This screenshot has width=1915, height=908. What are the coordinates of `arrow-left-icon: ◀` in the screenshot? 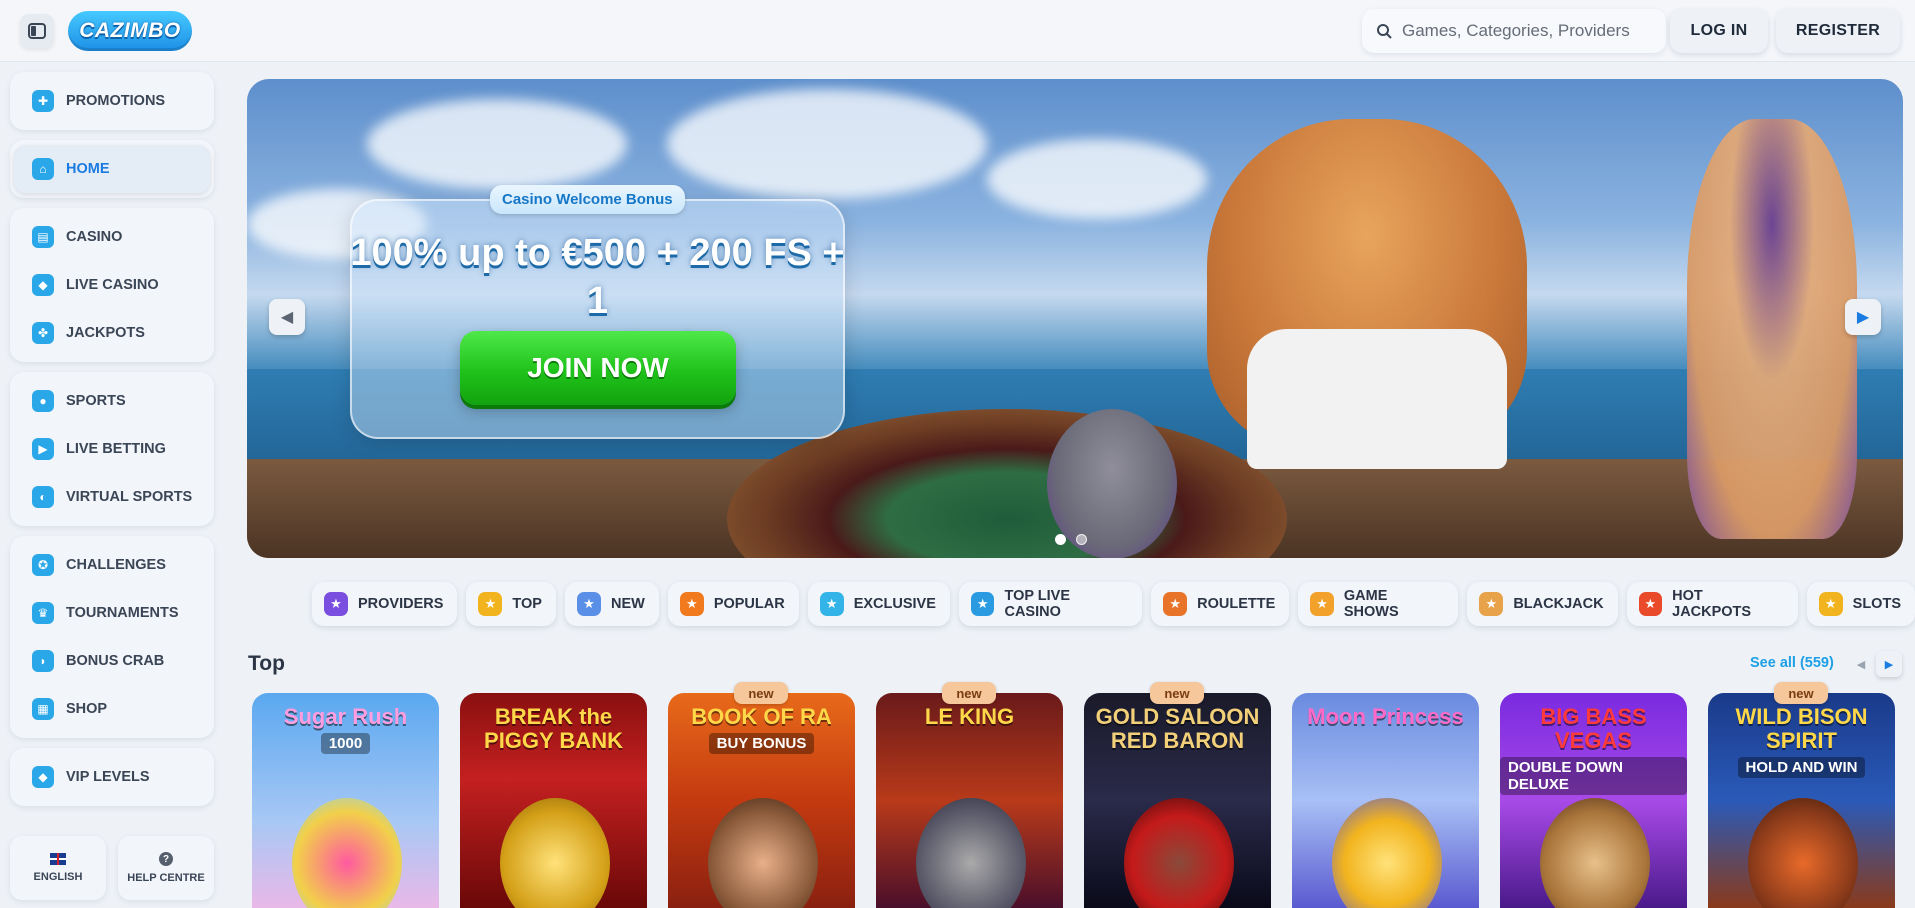 It's located at (1861, 664).